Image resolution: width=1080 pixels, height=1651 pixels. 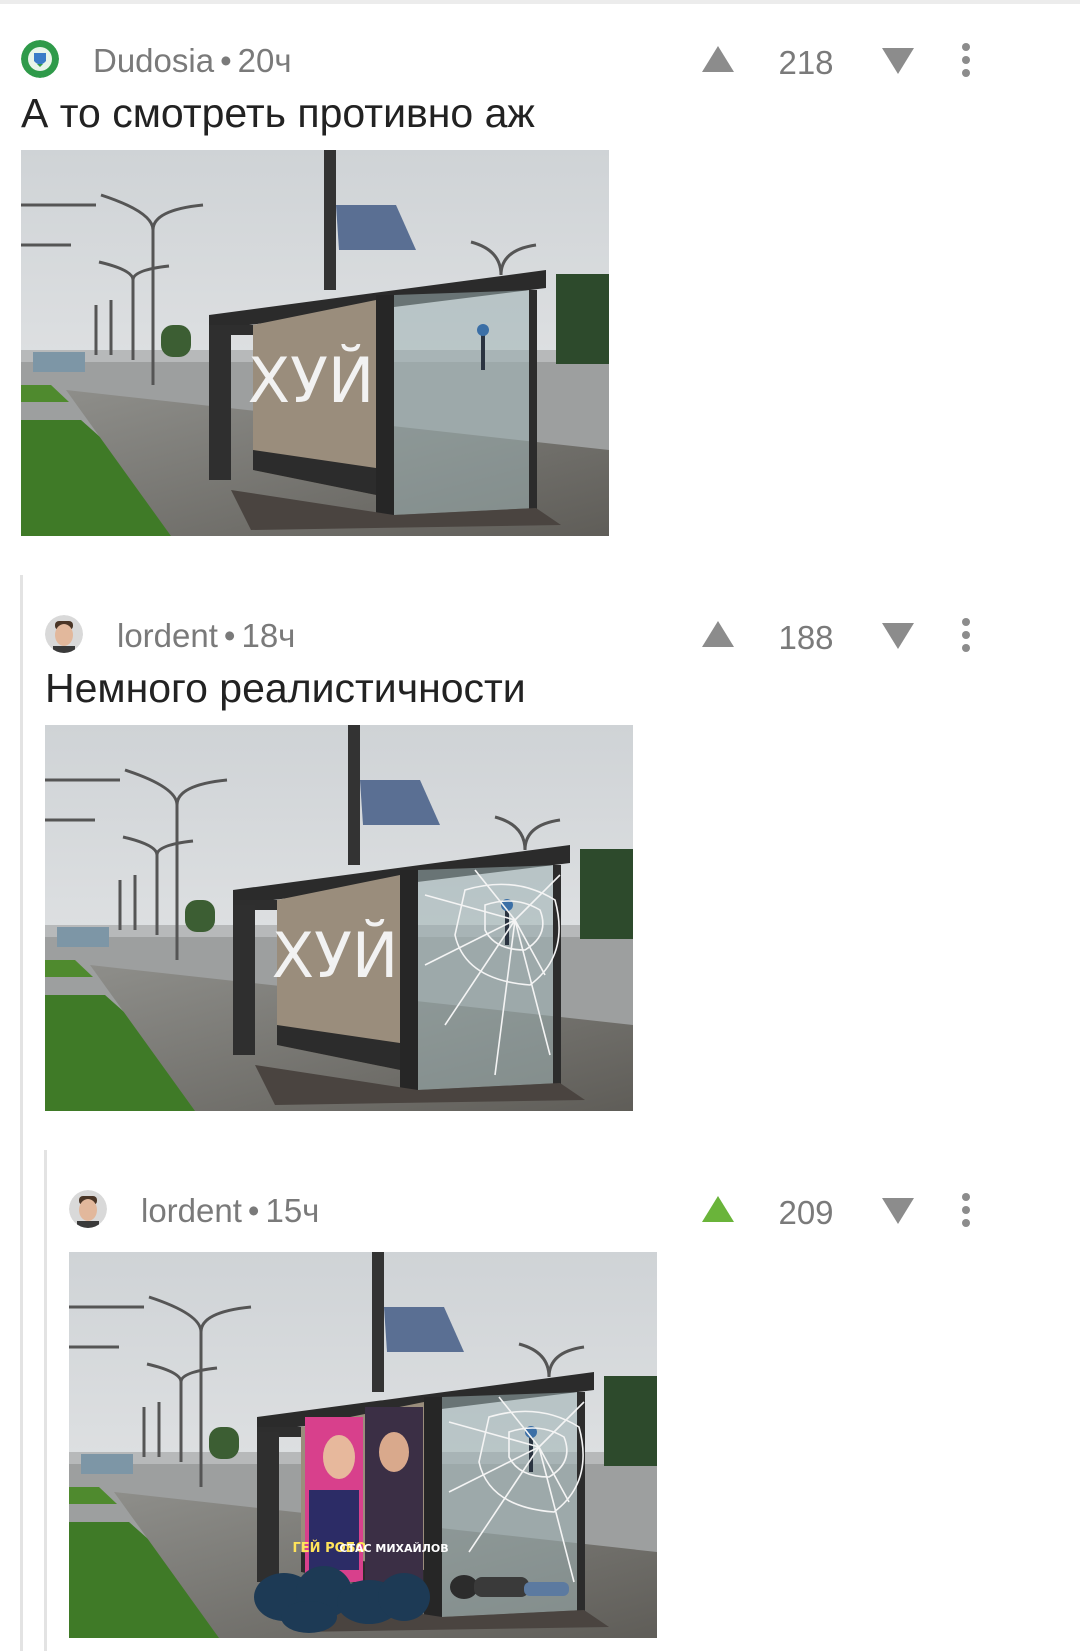 I want to click on vote-controls: 209, so click(x=866, y=1210).